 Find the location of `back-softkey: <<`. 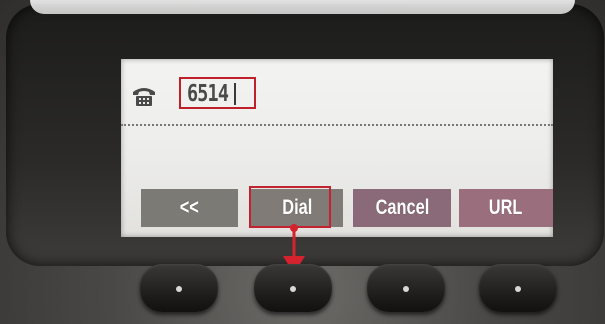

back-softkey: << is located at coordinates (189, 208).